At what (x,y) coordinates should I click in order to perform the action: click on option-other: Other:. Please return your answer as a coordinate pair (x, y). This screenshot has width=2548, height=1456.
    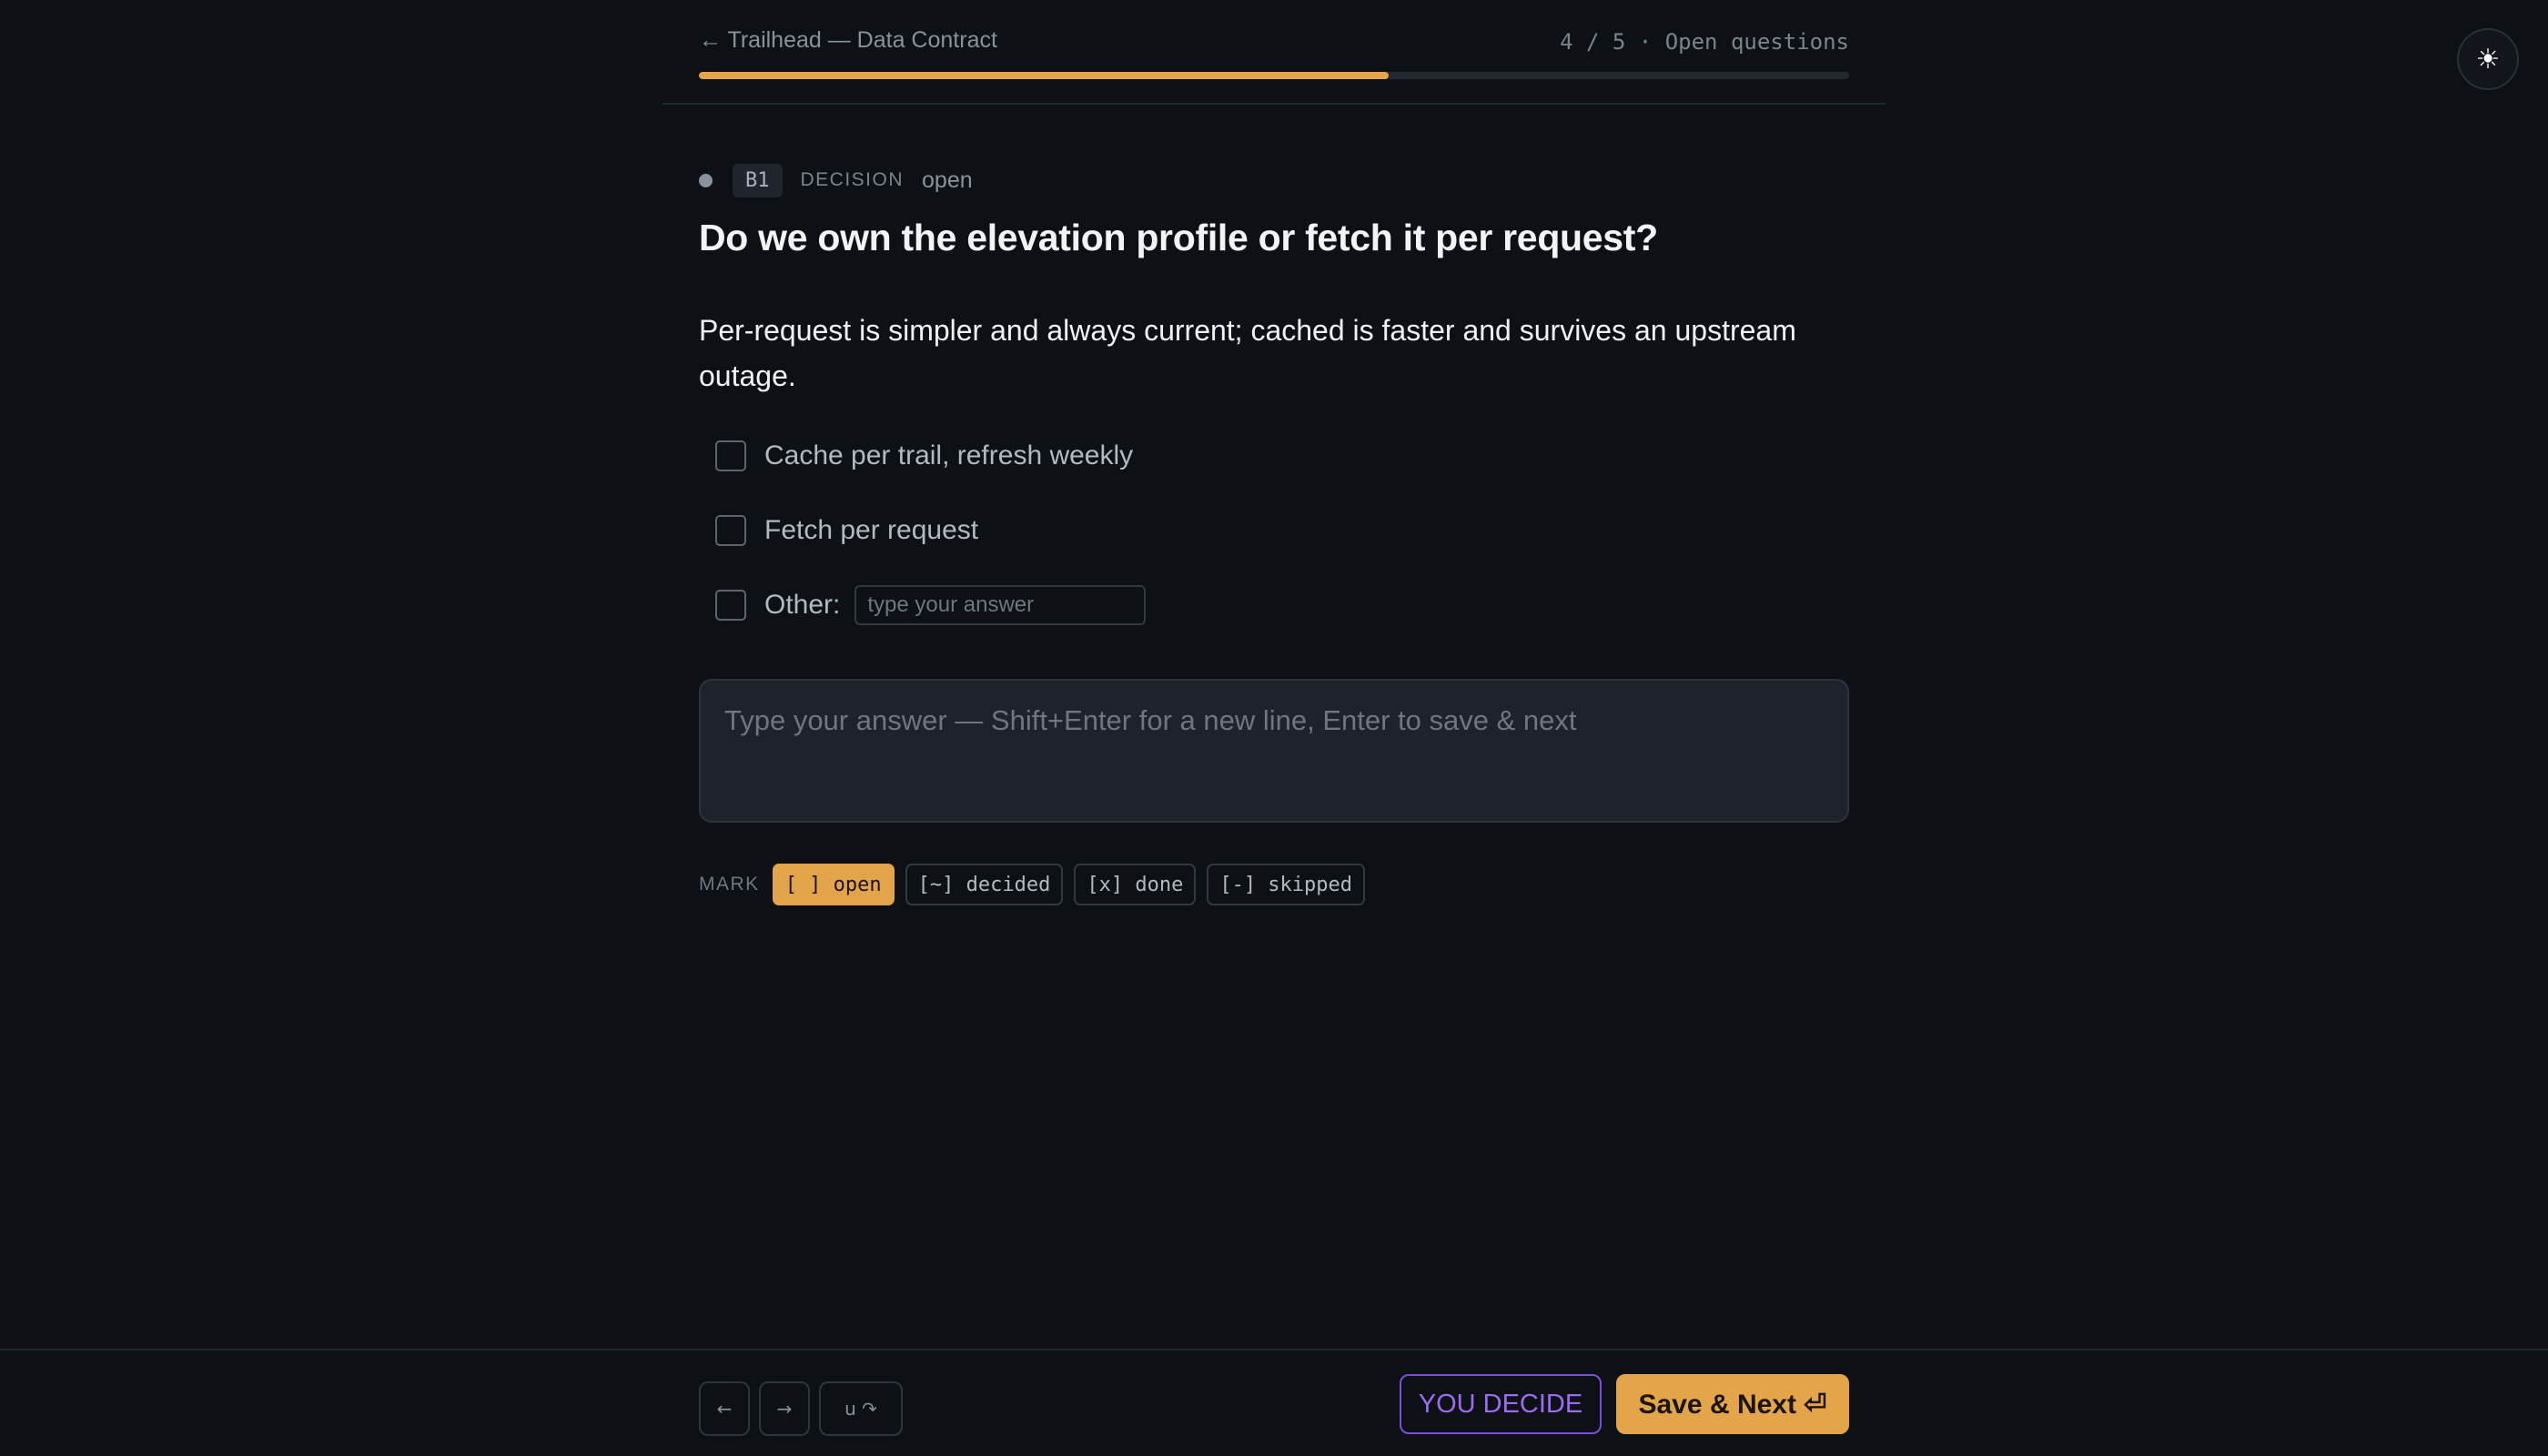
    Looking at the image, I should click on (931, 606).